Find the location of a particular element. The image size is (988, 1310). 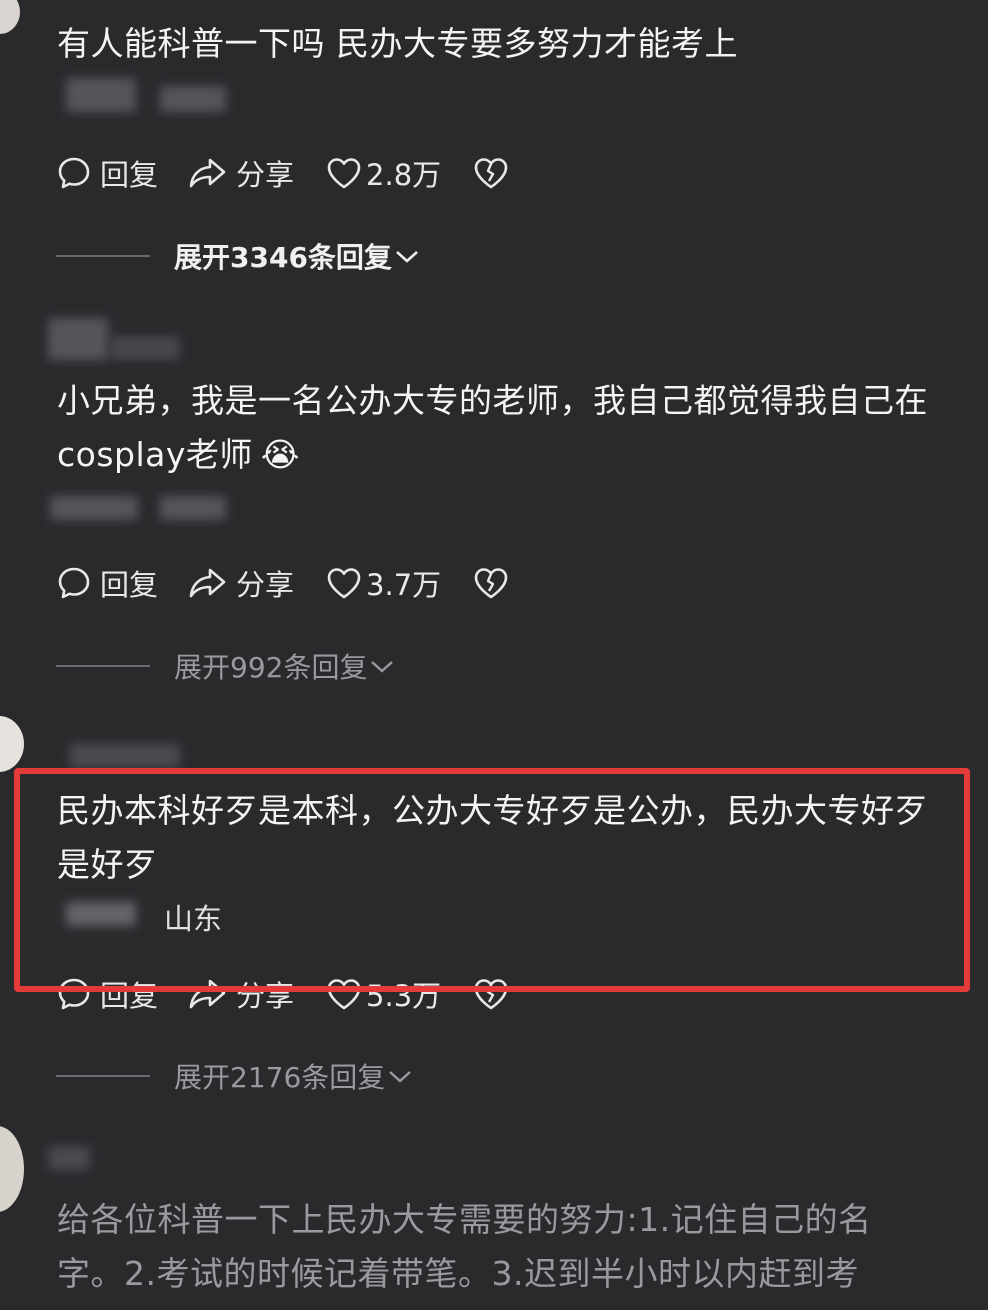

like-button: 3.7万 is located at coordinates (383, 583).